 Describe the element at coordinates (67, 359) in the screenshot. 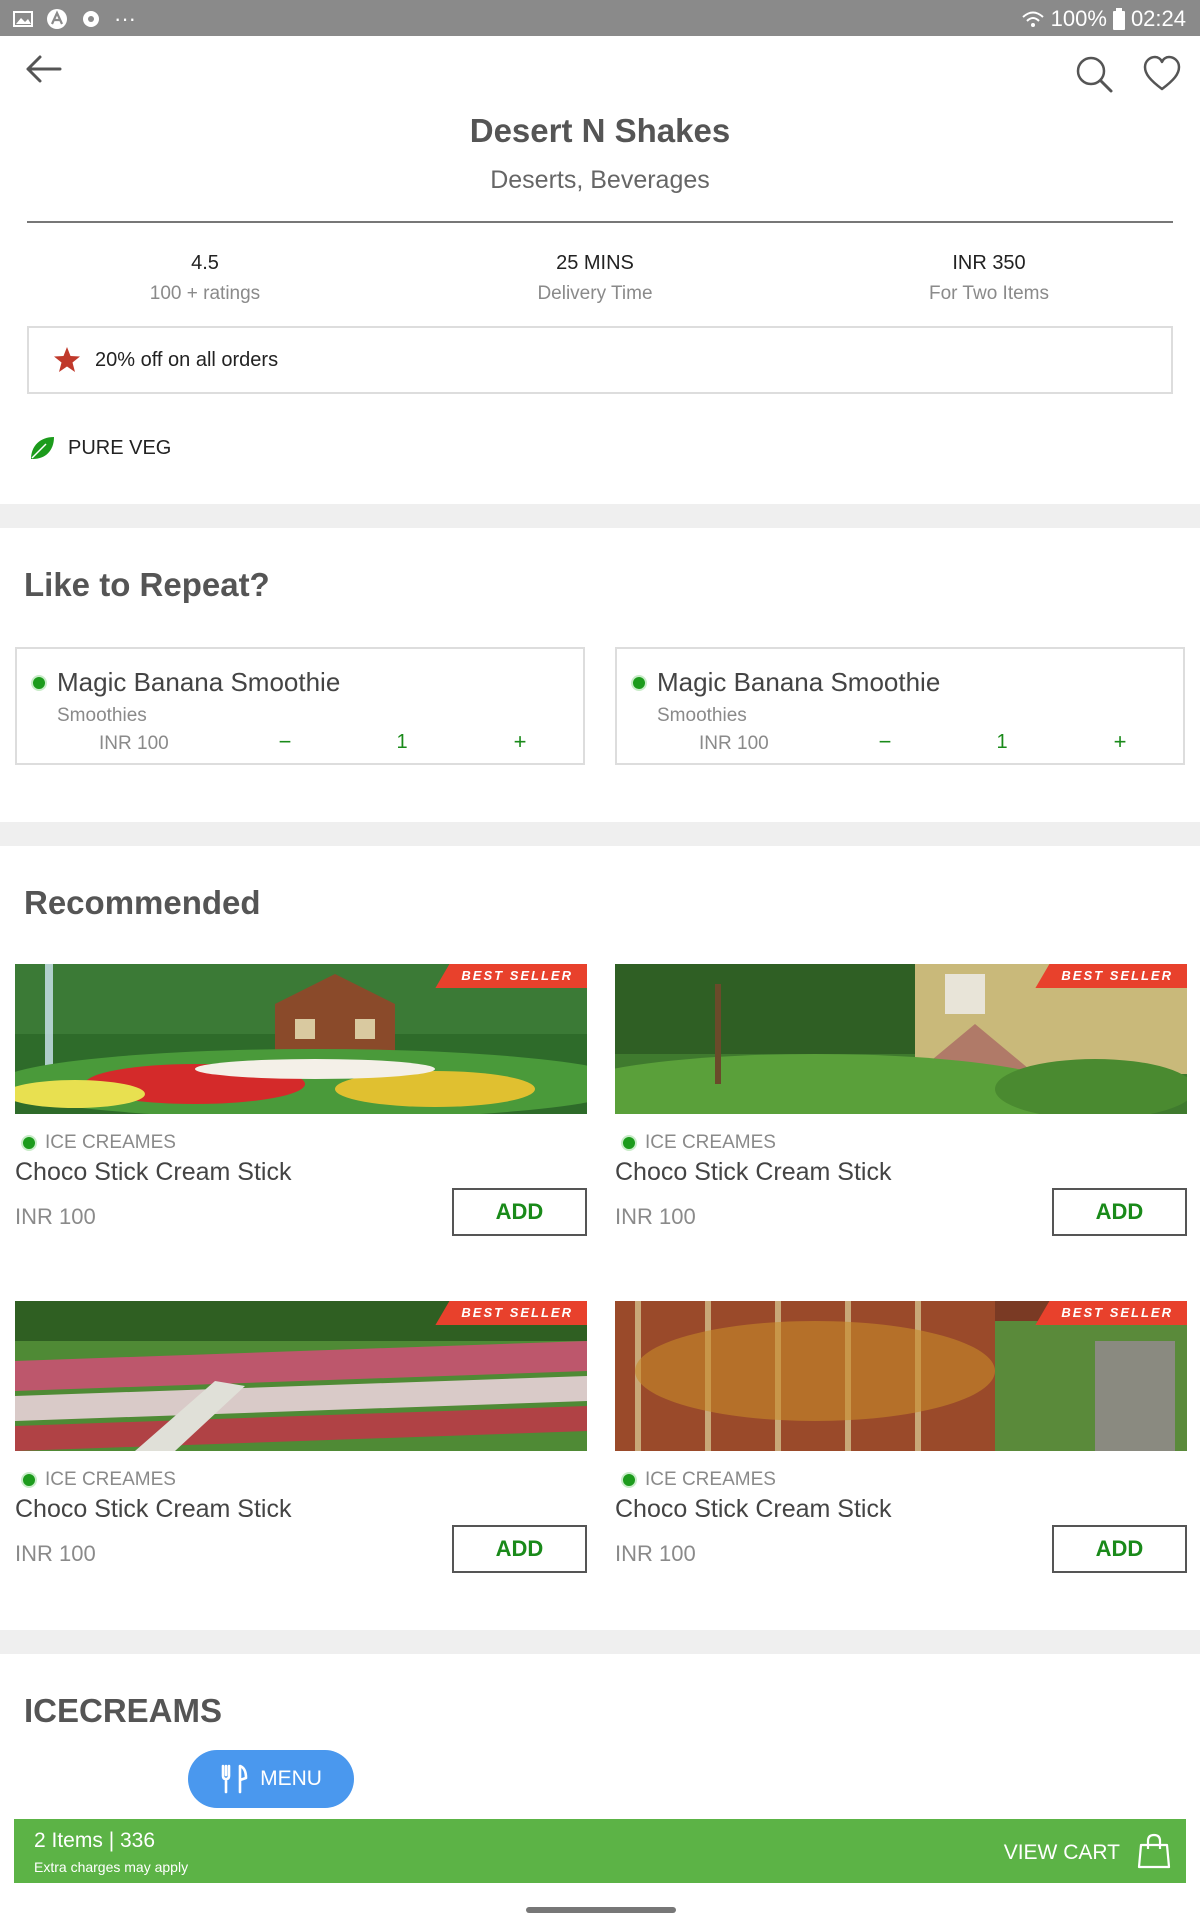

I see `star-icon` at that location.